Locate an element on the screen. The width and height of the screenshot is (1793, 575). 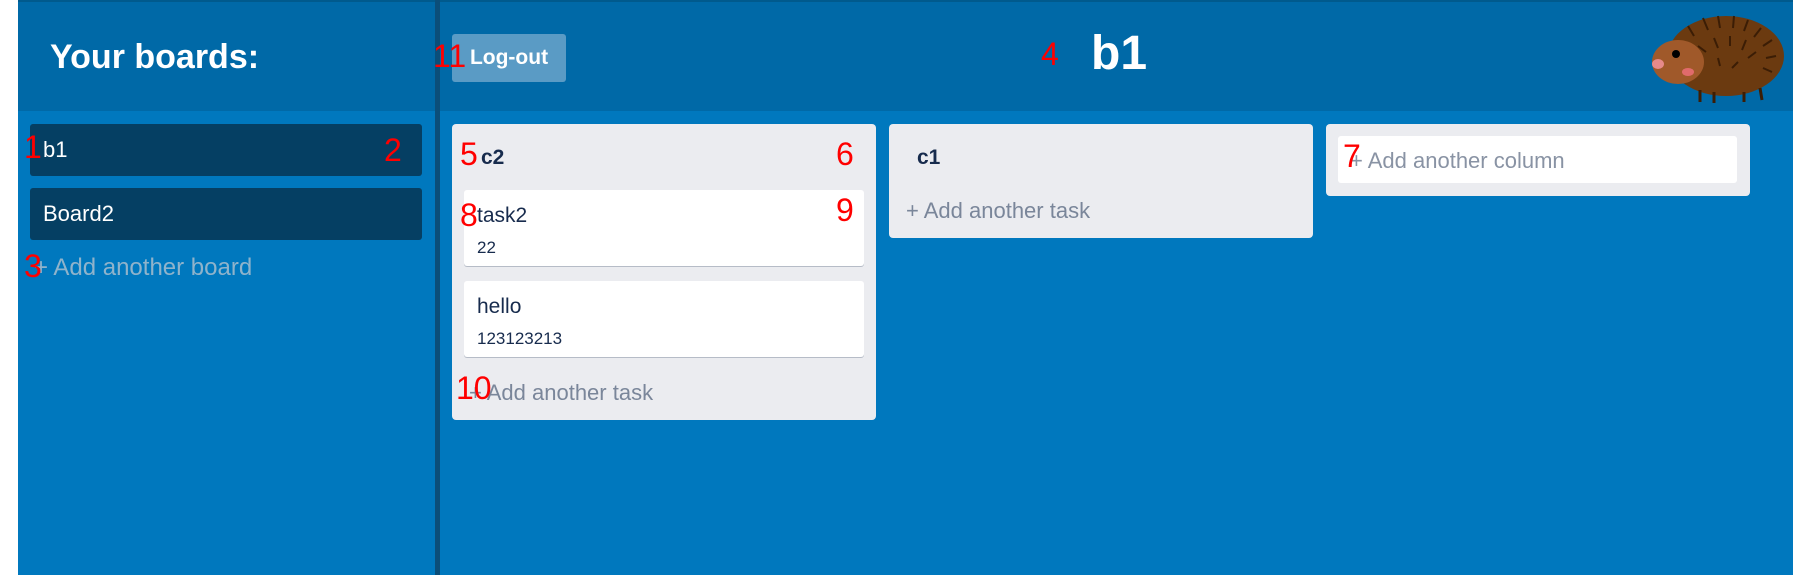
task-description: 22 is located at coordinates (486, 247).